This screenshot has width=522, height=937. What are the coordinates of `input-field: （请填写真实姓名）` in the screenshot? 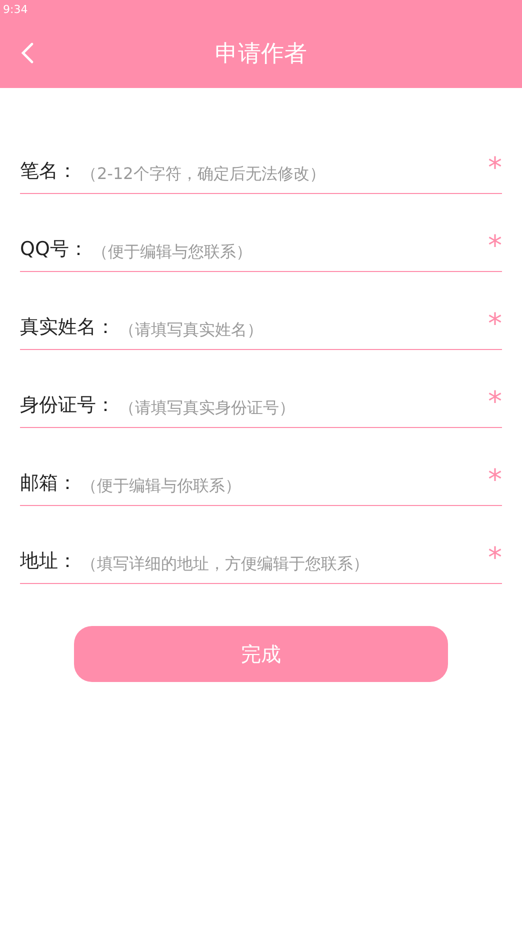 It's located at (301, 330).